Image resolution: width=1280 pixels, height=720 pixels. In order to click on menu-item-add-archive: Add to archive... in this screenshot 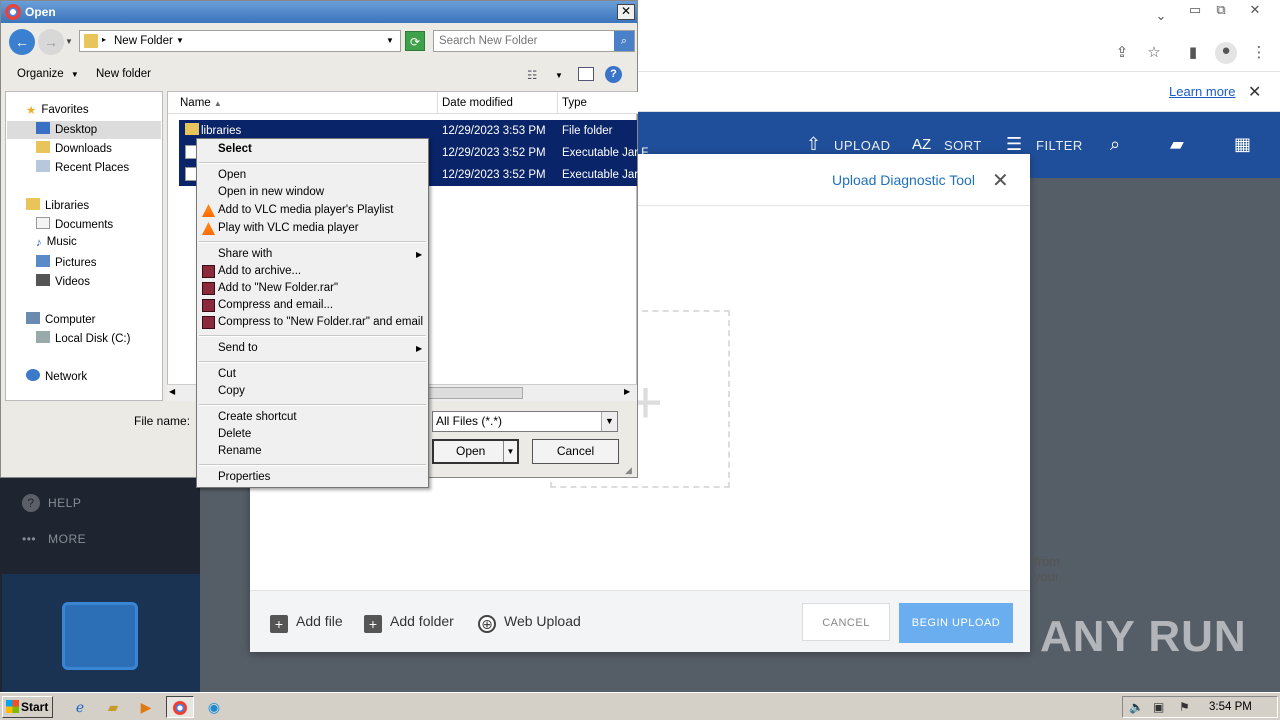, I will do `click(259, 271)`.